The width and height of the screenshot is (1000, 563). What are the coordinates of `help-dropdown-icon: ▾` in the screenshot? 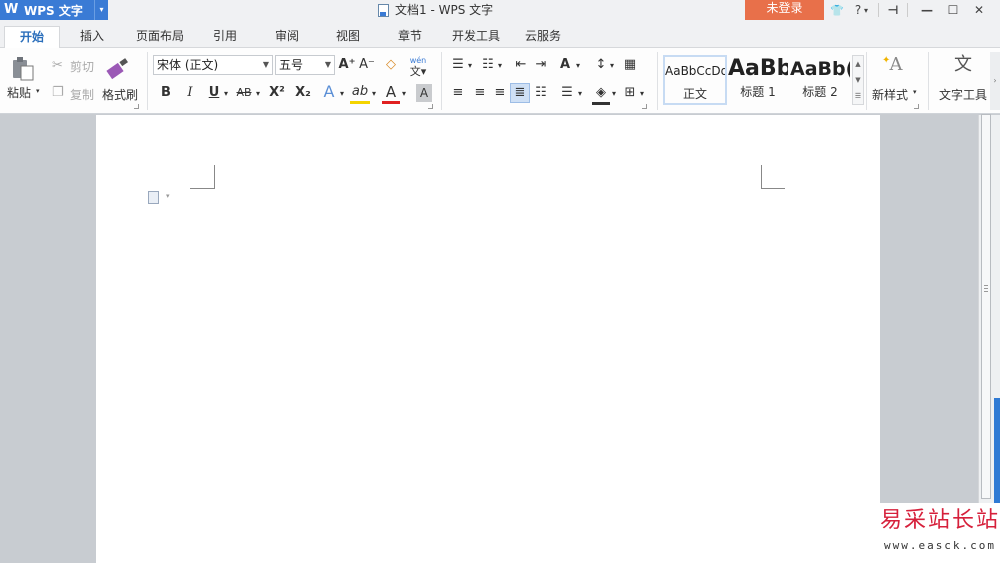 It's located at (868, 10).